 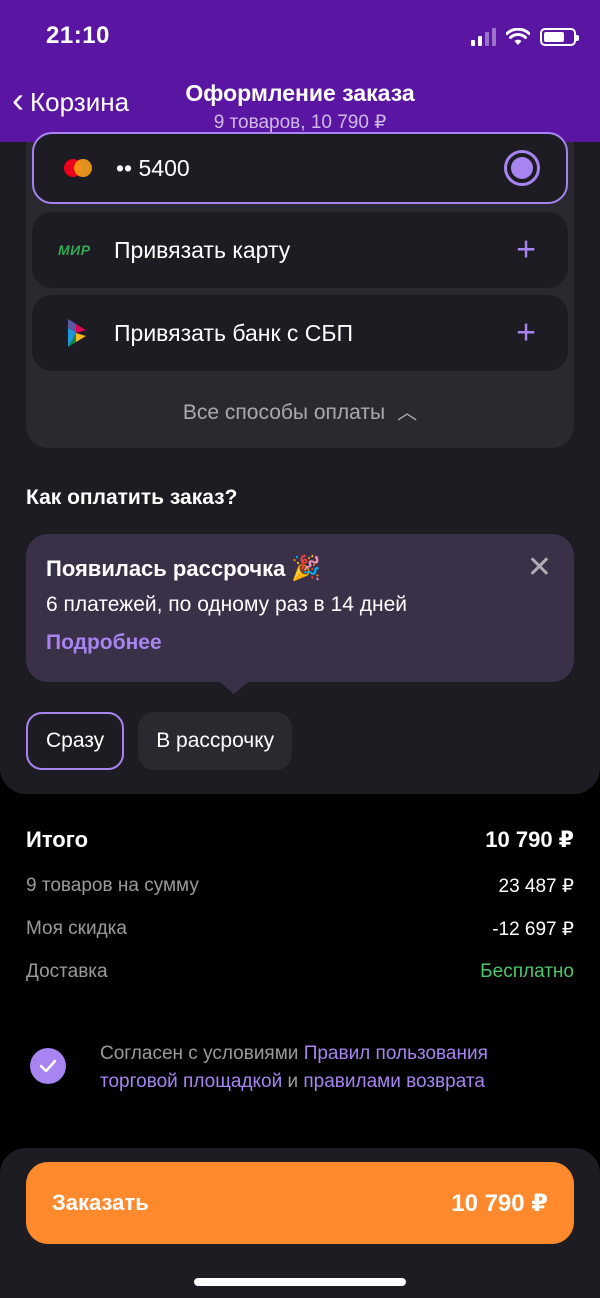 I want to click on all-methods-label: Все способы оплаты, so click(x=284, y=412).